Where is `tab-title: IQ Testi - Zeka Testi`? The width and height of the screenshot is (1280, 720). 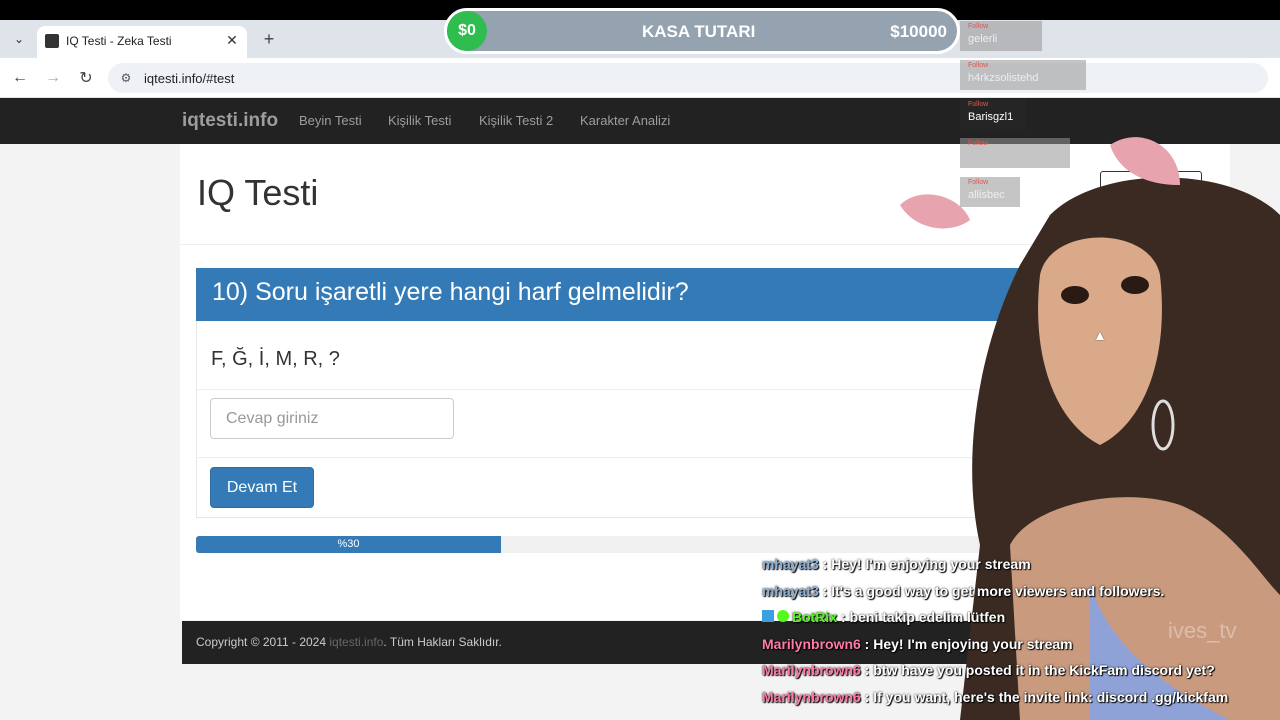 tab-title: IQ Testi - Zeka Testi is located at coordinates (119, 41).